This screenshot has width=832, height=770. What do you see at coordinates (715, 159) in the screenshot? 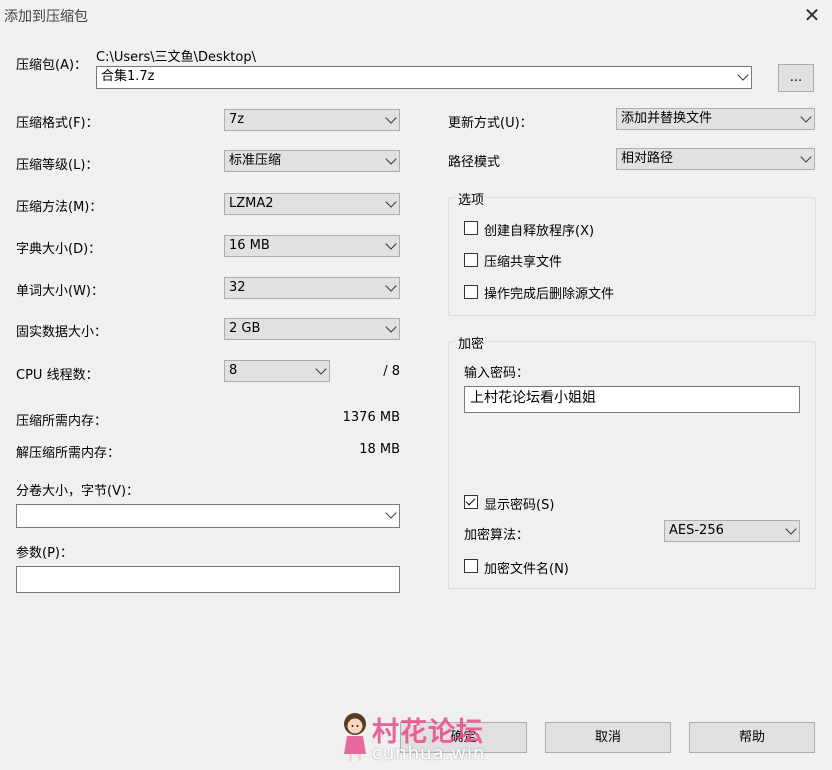
I see `path-mode-select: 相对路径` at bounding box center [715, 159].